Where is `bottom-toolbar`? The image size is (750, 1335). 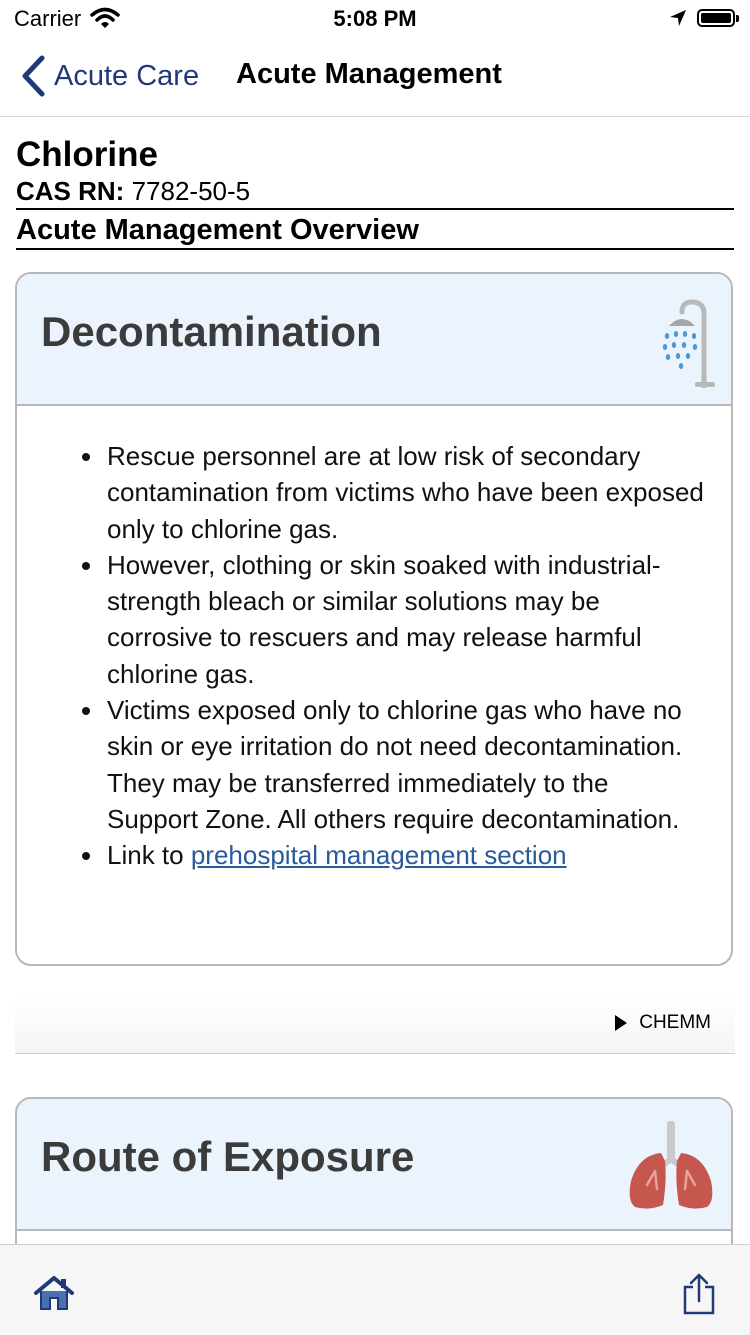 bottom-toolbar is located at coordinates (375, 1289).